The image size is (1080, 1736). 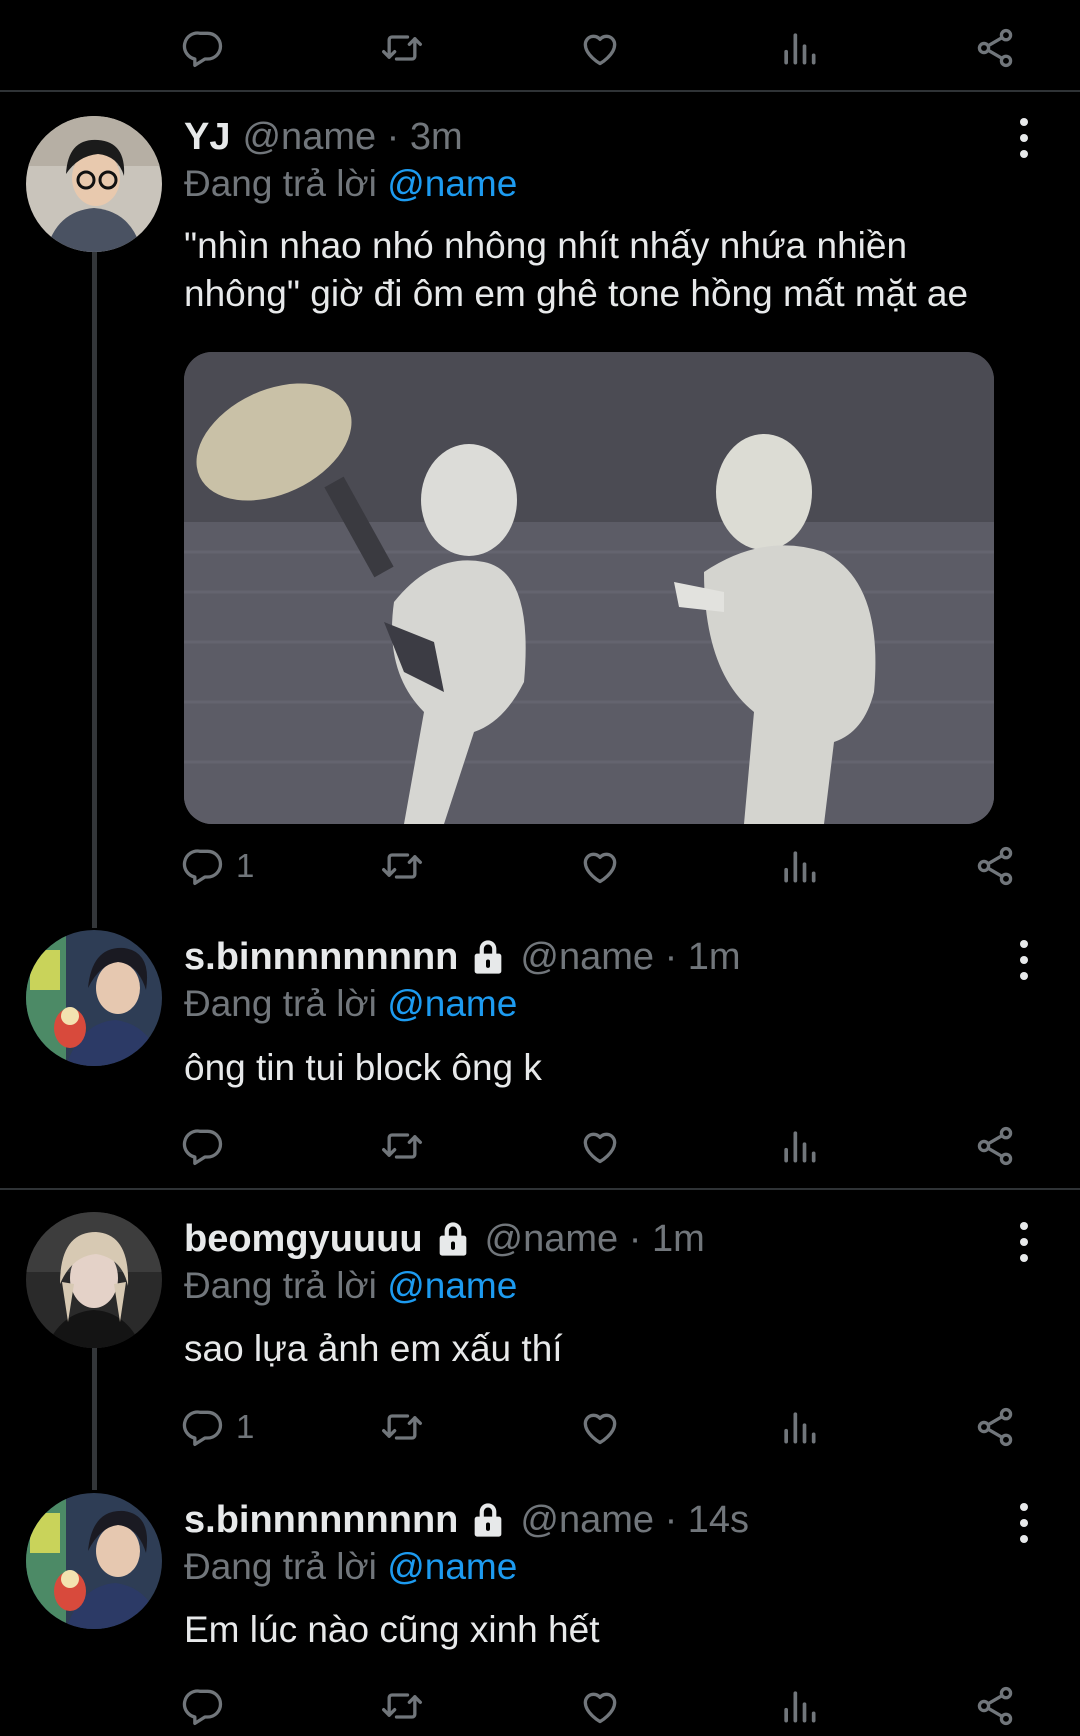 I want to click on handle-time: @name · 3m, so click(x=352, y=137).